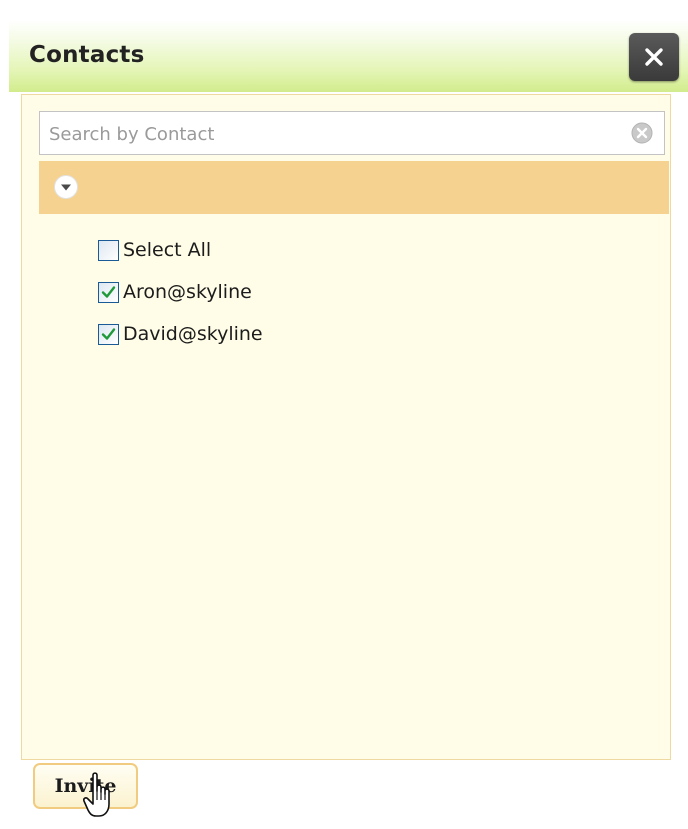 Image resolution: width=688 pixels, height=829 pixels. Describe the element at coordinates (167, 250) in the screenshot. I see `select-all-label: Select All` at that location.